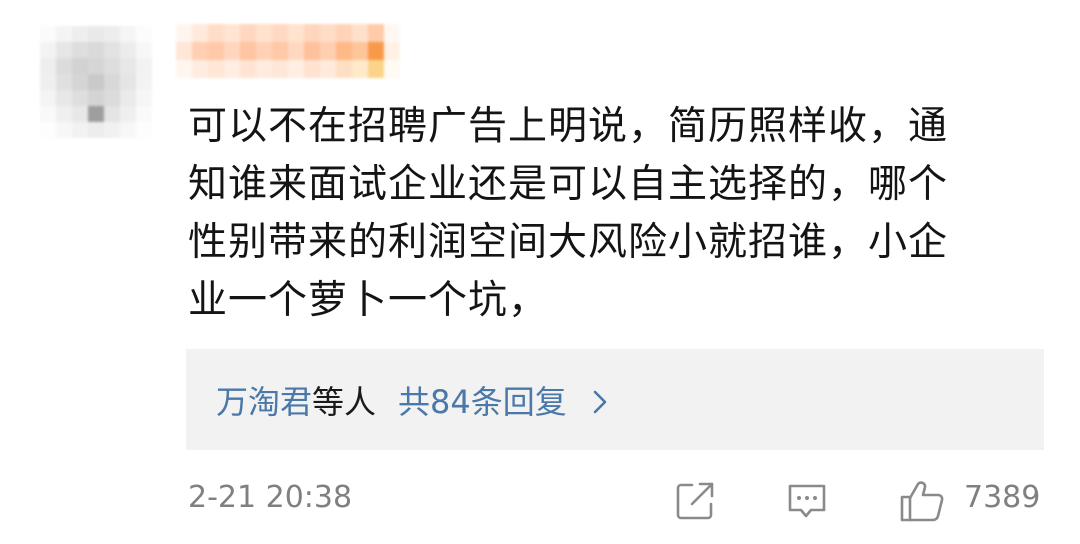 This screenshot has width=1080, height=544. What do you see at coordinates (270, 497) in the screenshot?
I see `timestamp: 2-21 20:38` at bounding box center [270, 497].